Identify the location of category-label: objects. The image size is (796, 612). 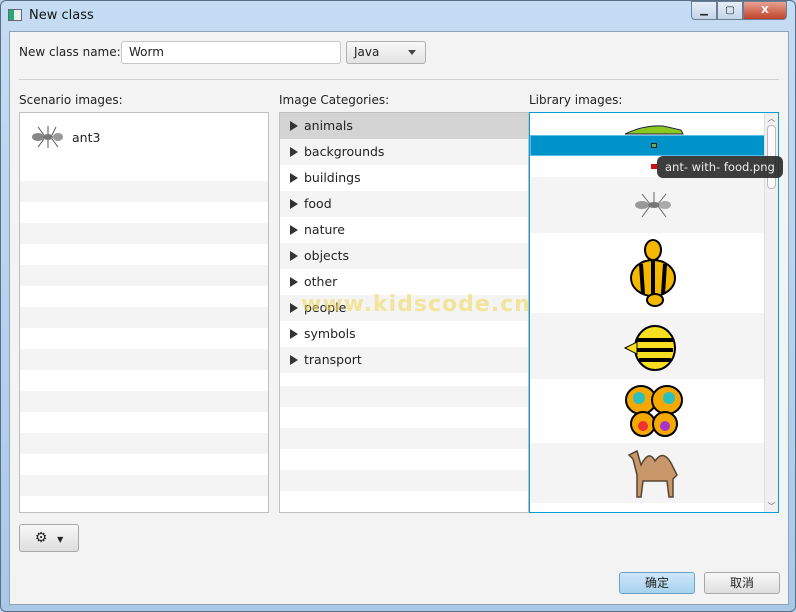
(327, 255).